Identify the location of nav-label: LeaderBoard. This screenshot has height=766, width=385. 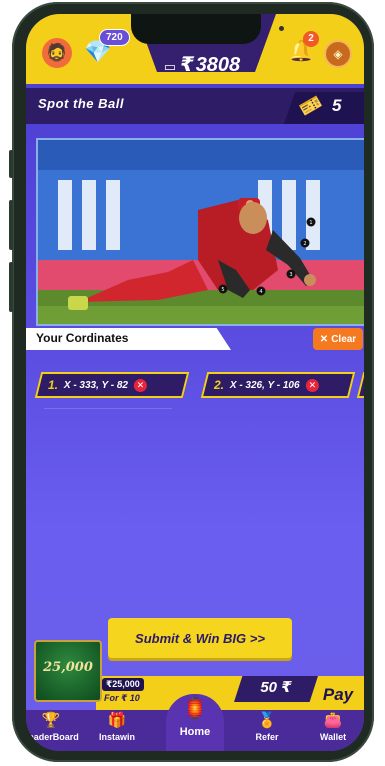
(52, 737).